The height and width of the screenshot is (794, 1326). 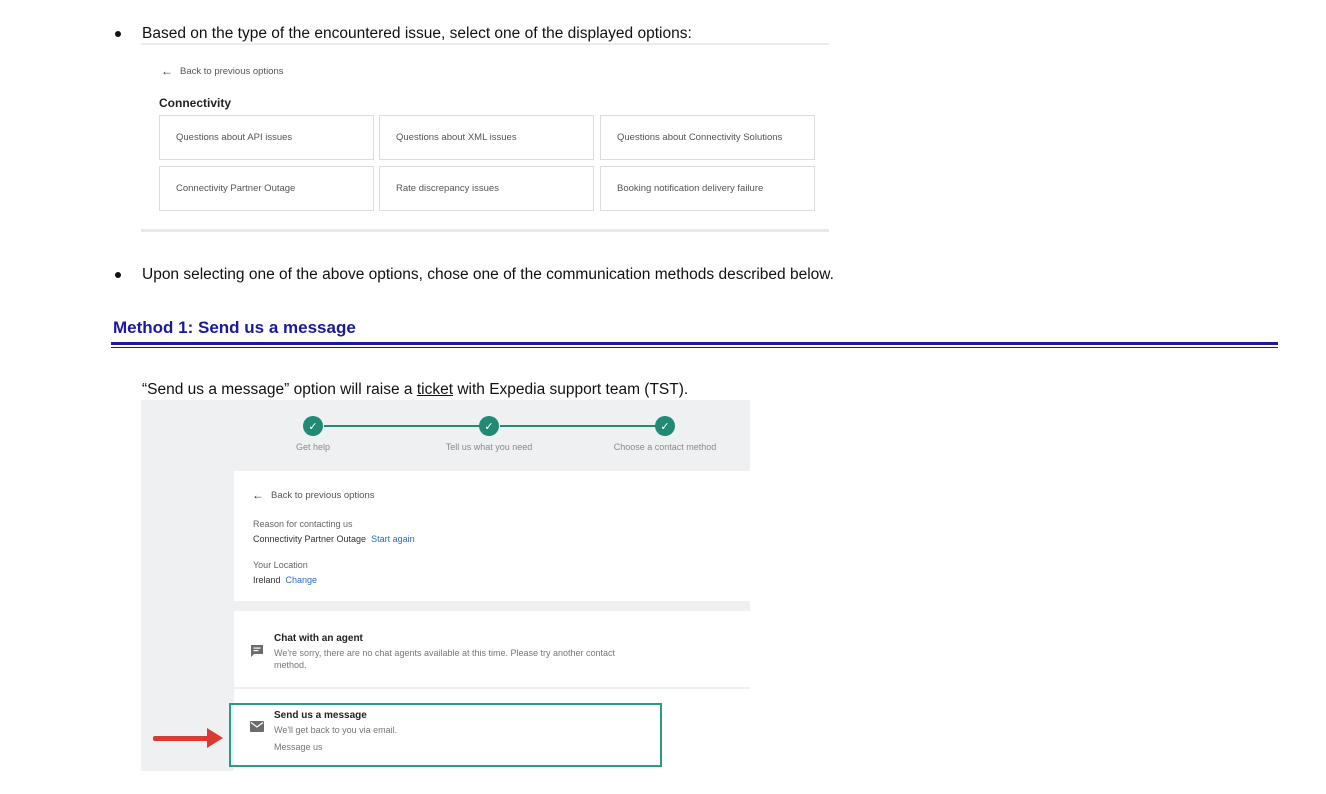 What do you see at coordinates (445, 735) in the screenshot?
I see `highlight-box` at bounding box center [445, 735].